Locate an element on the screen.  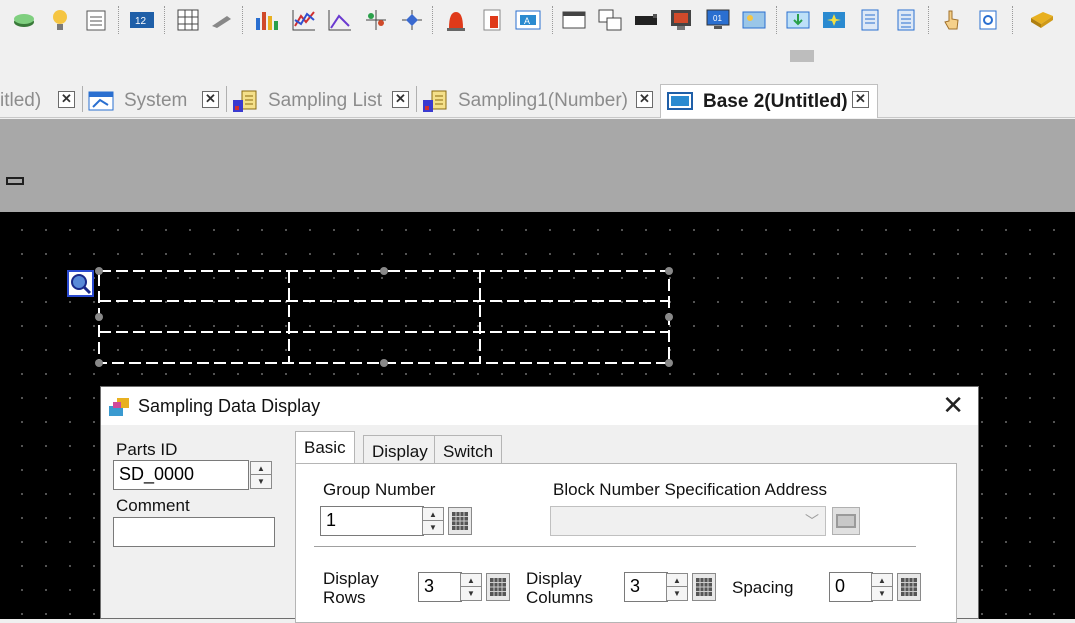
xy-chart-icon is located at coordinates (340, 20).